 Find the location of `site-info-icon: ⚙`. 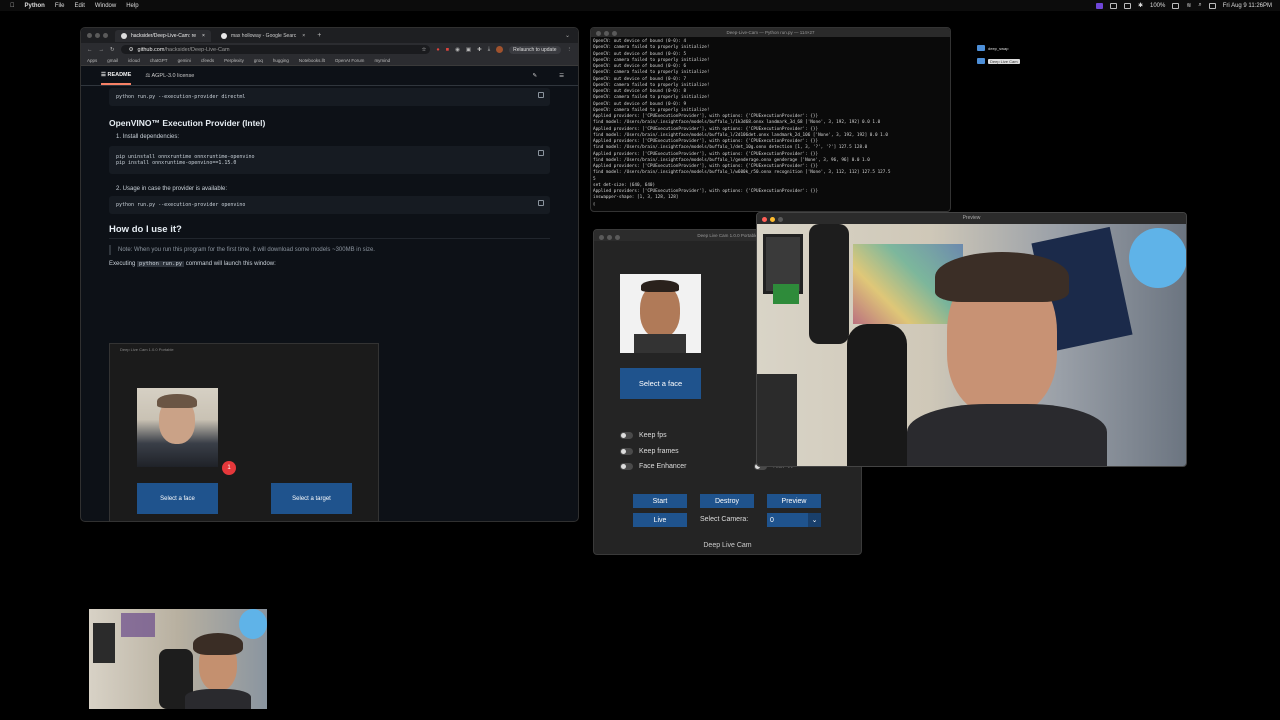

site-info-icon: ⚙ is located at coordinates (131, 50).